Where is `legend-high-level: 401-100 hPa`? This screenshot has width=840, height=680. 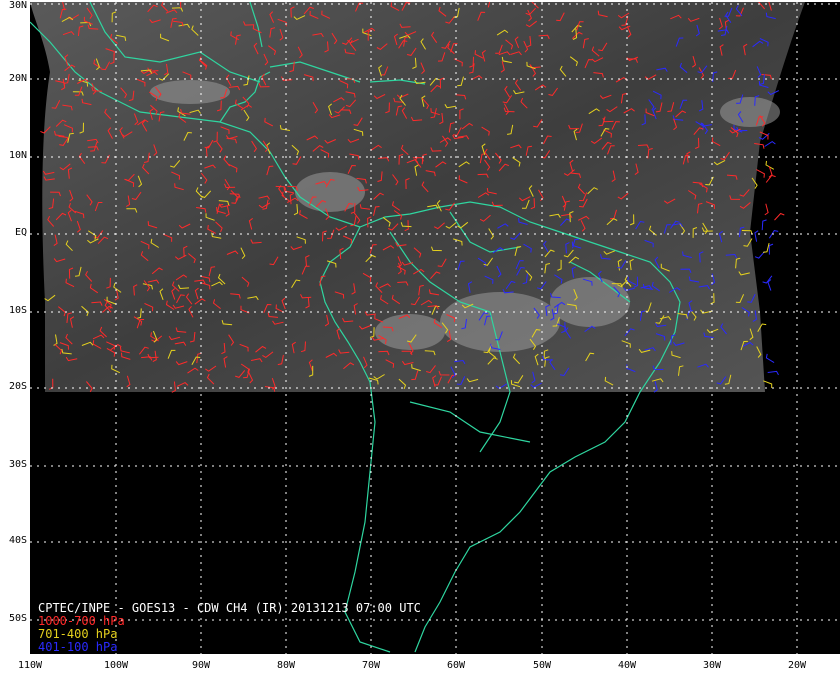
legend-high-level: 401-100 hPa is located at coordinates (78, 647).